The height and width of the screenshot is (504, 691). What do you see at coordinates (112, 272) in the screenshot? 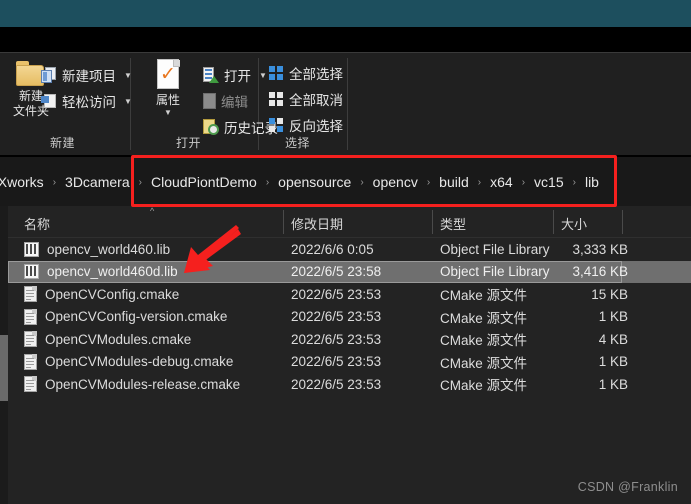
I see `file-name-label: opencv_world460d.lib` at bounding box center [112, 272].